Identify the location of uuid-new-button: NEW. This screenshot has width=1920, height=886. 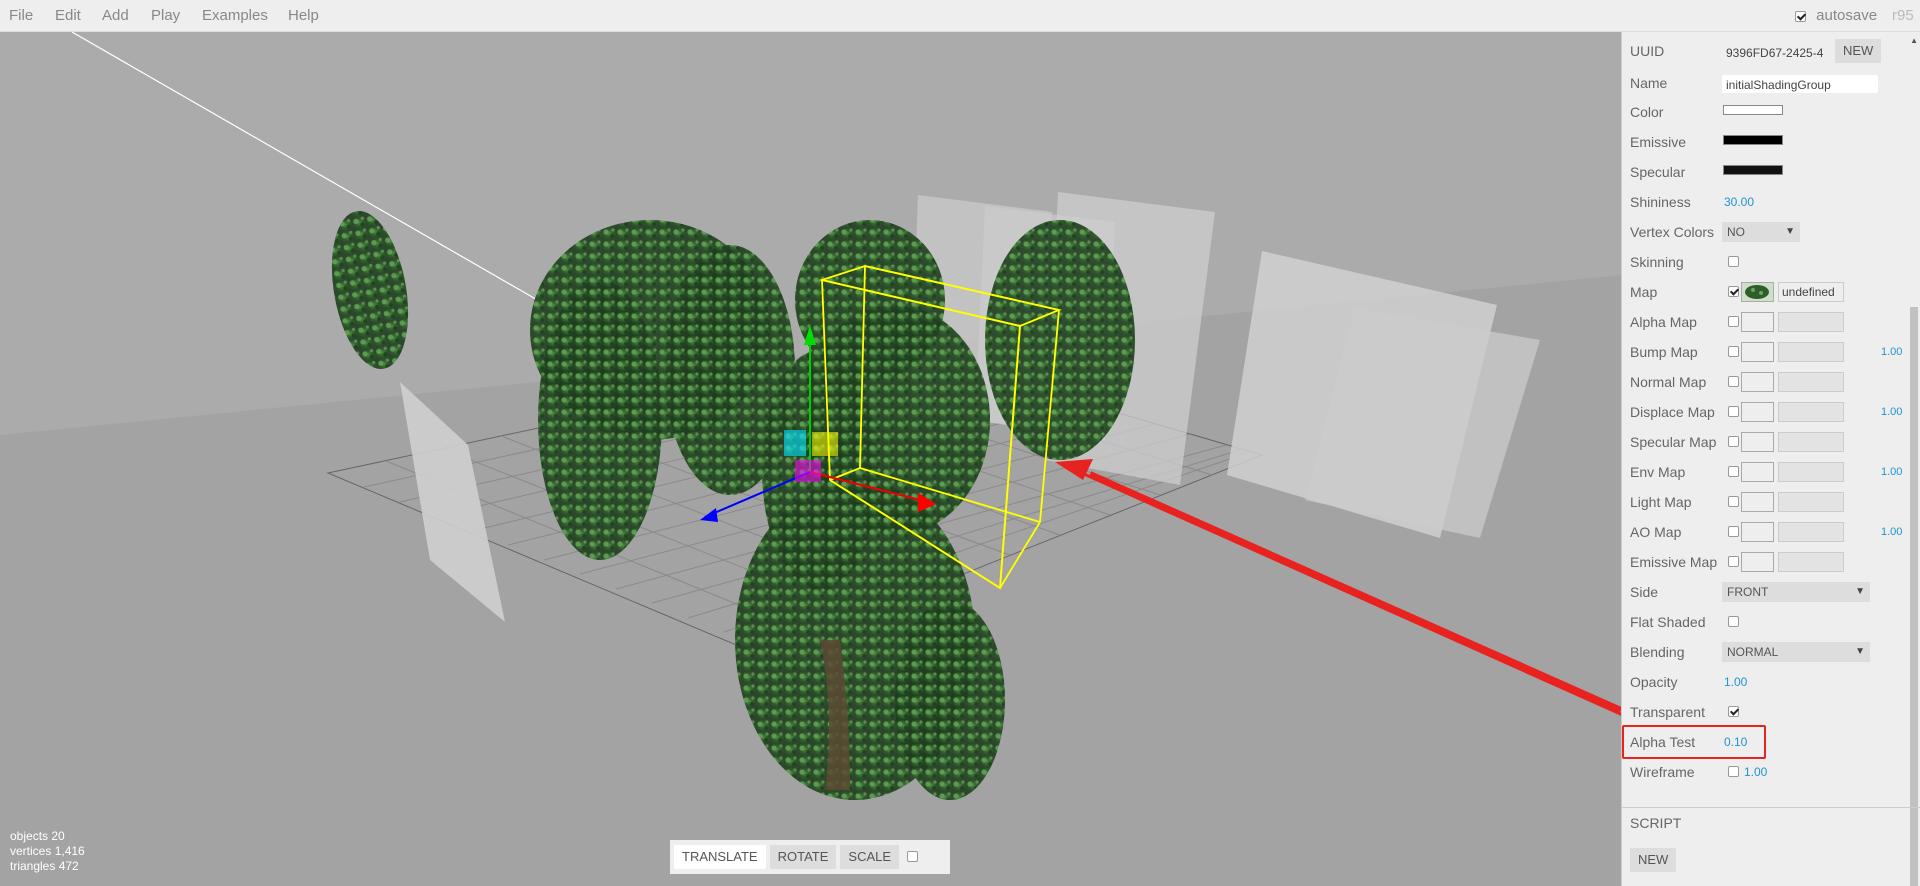
(1858, 51).